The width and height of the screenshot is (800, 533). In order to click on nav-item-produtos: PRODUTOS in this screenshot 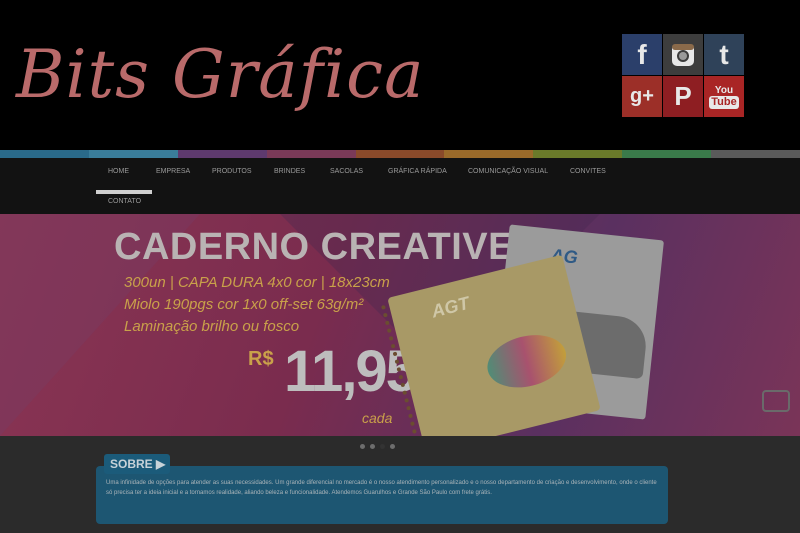, I will do `click(232, 171)`.